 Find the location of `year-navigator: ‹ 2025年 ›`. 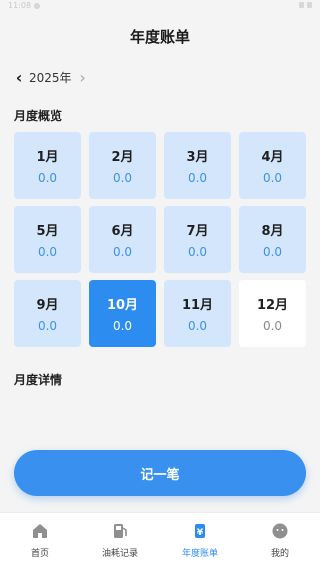

year-navigator: ‹ 2025年 › is located at coordinates (51, 77).